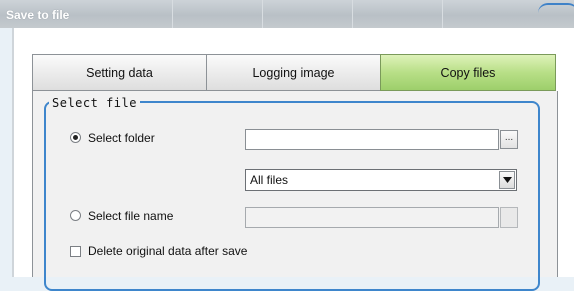 Image resolution: width=574 pixels, height=291 pixels. Describe the element at coordinates (287, 14) in the screenshot. I see `title-bar: Save to file` at that location.